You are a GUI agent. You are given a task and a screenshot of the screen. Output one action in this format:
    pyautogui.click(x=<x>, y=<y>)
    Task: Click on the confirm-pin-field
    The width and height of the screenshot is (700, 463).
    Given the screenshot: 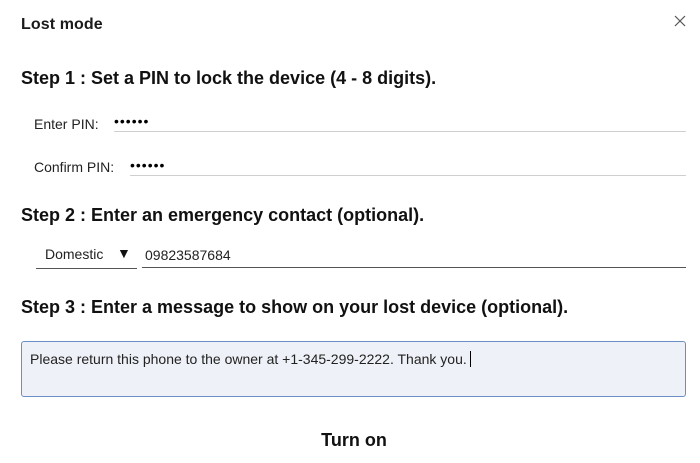 What is the action you would take?
    pyautogui.click(x=408, y=165)
    